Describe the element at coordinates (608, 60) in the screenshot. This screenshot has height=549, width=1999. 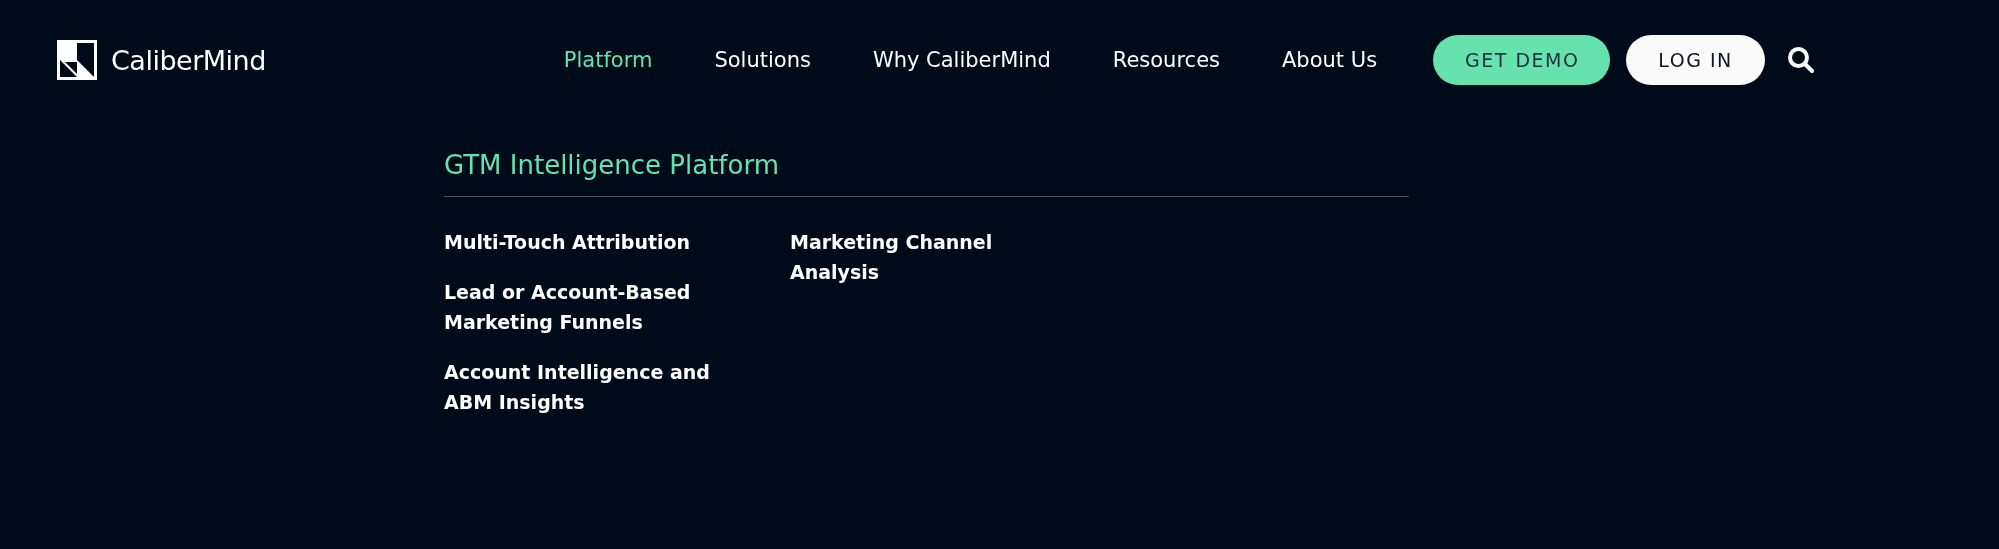
I see `nav-item: Platform` at that location.